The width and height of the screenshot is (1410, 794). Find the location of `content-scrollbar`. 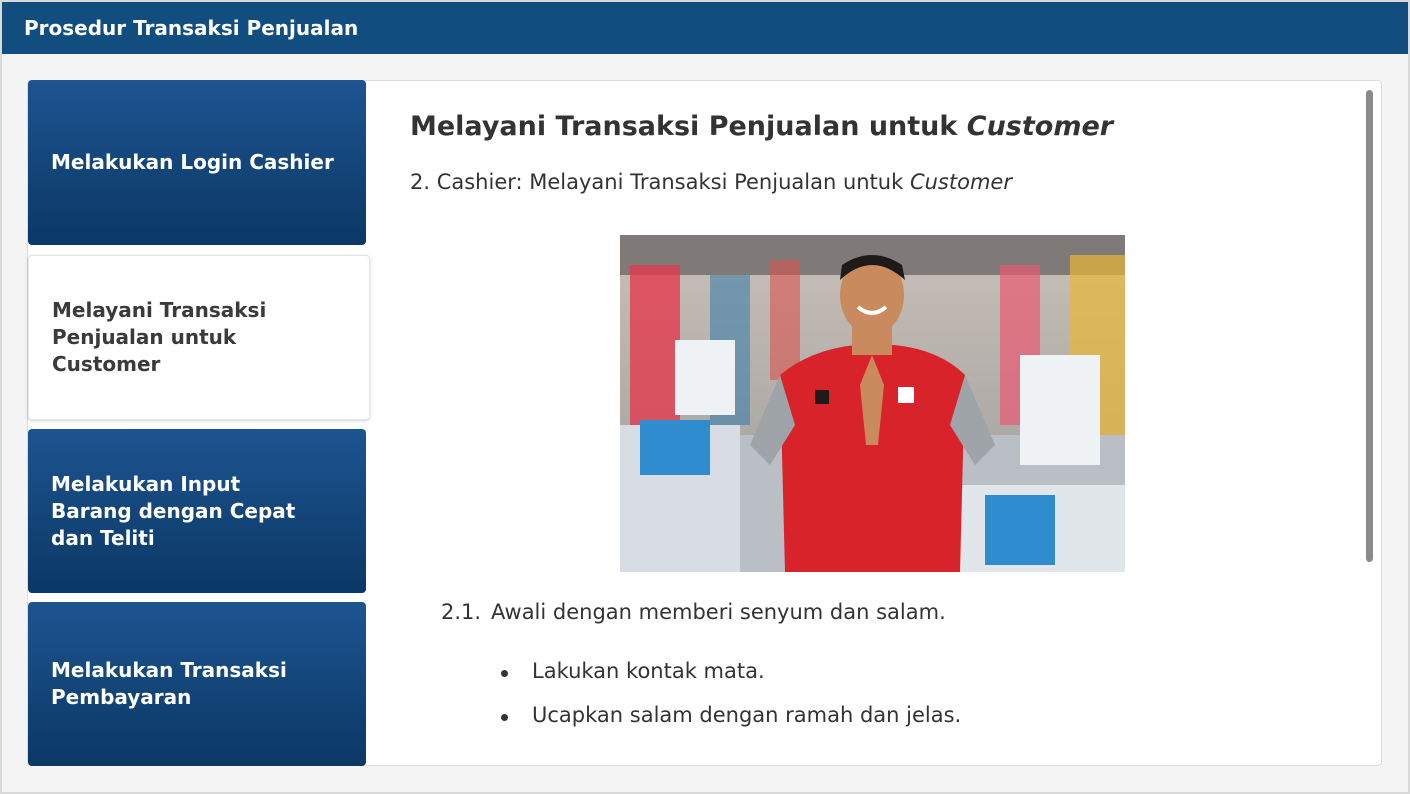

content-scrollbar is located at coordinates (1369, 326).